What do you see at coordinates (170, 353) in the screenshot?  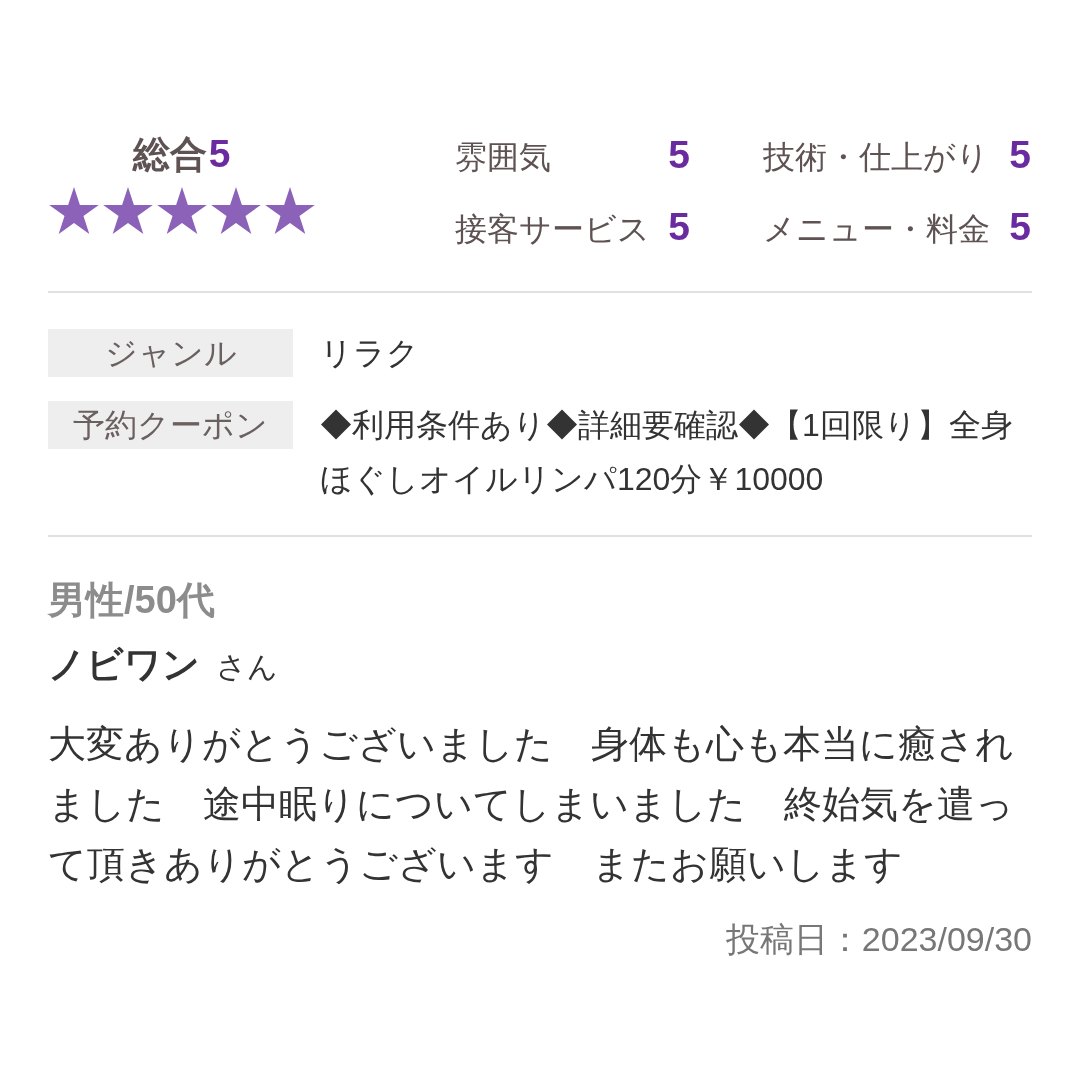 I see `detail-label: ジャンル` at bounding box center [170, 353].